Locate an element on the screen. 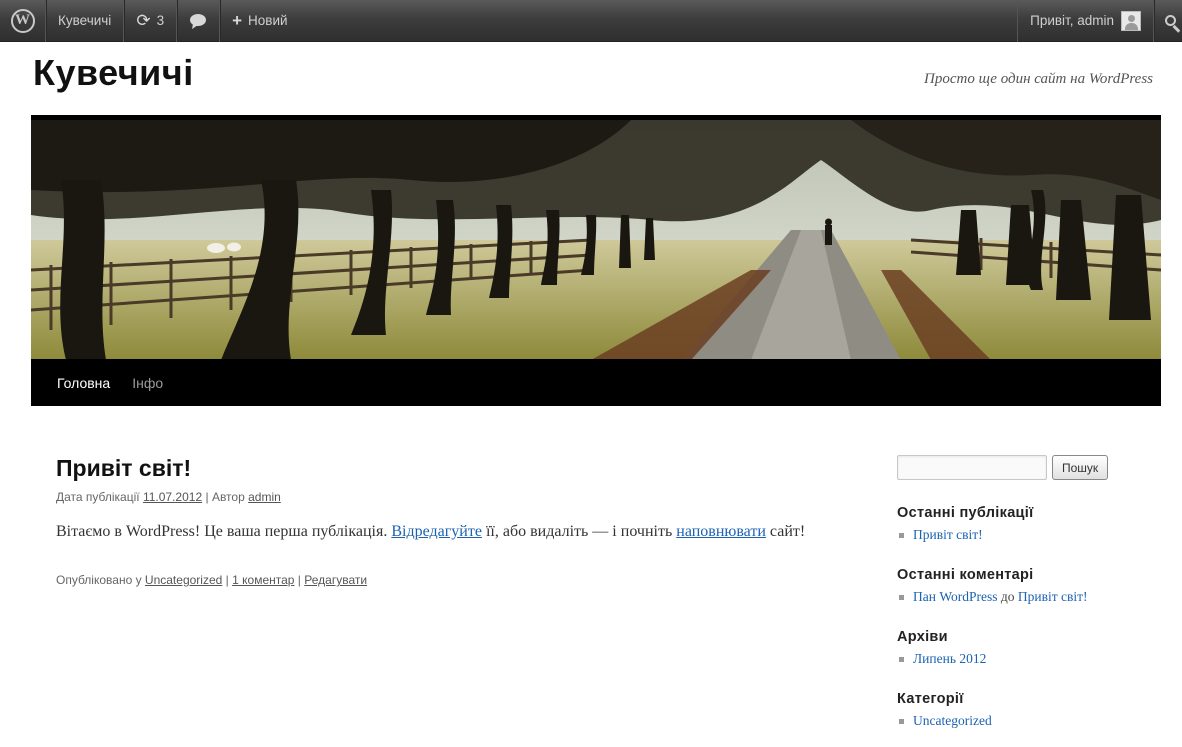 The height and width of the screenshot is (747, 1182). recent-post-link: Привіт світ! is located at coordinates (948, 534).